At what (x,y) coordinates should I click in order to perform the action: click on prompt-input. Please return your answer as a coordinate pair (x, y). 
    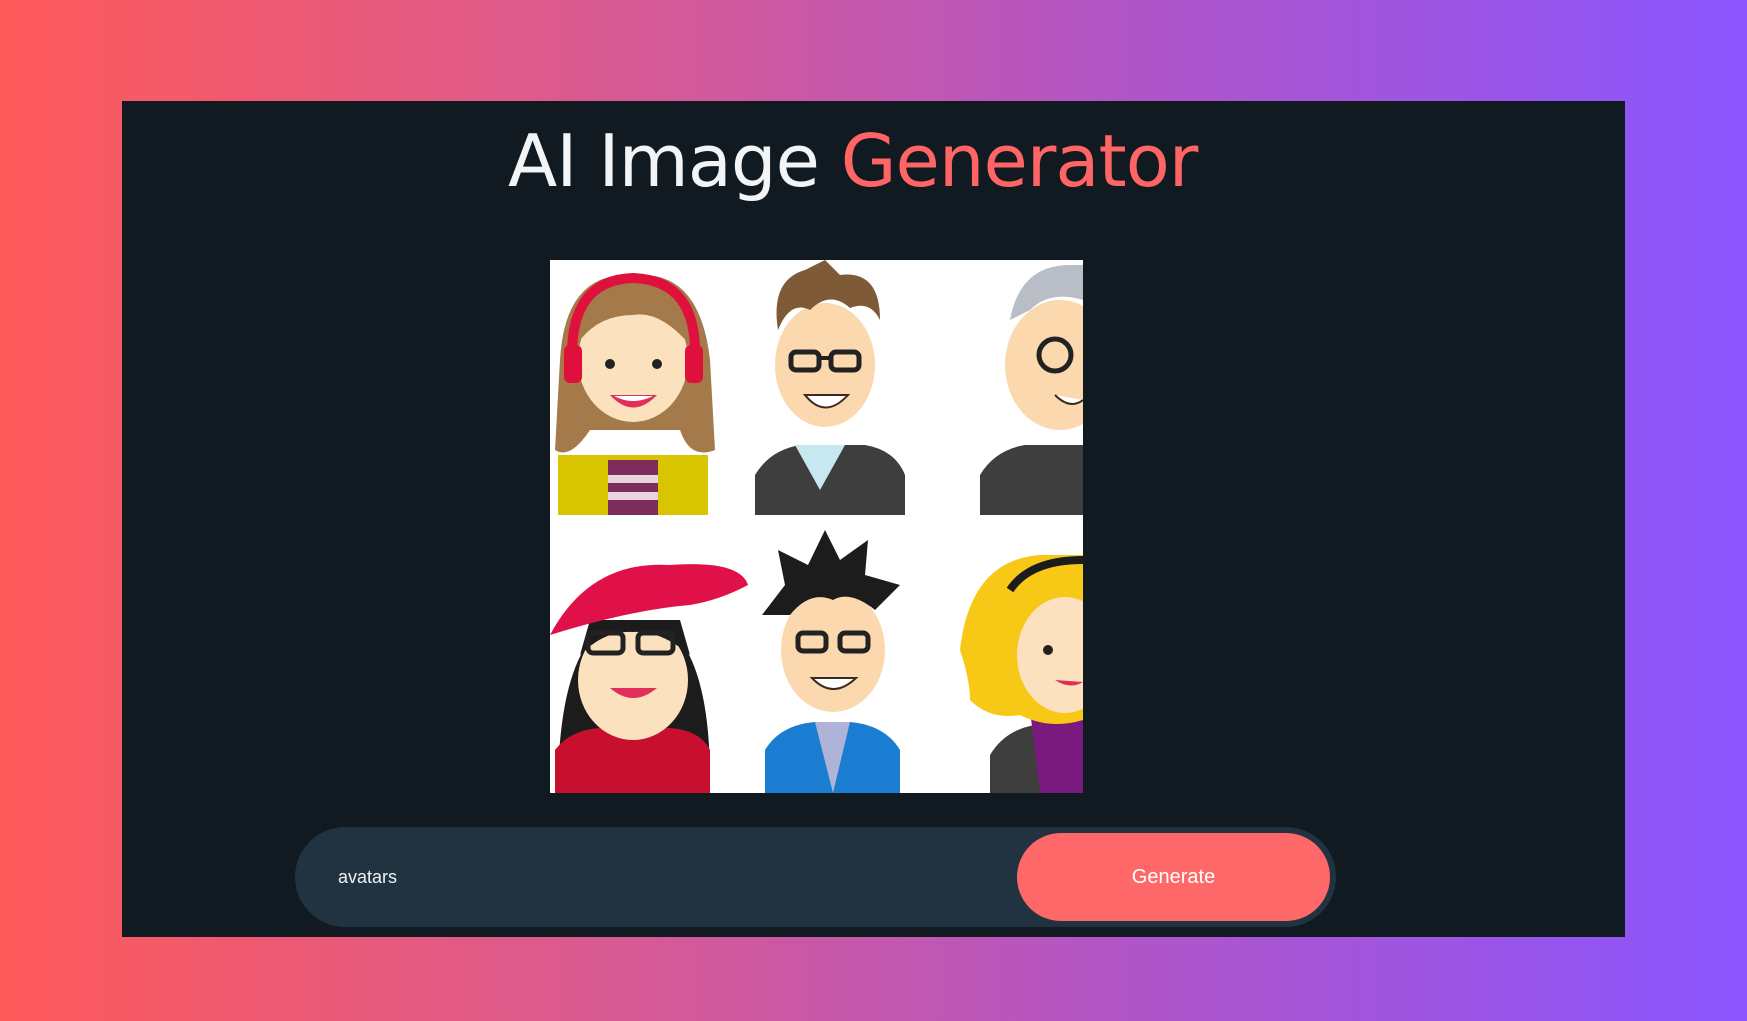
    Looking at the image, I should click on (645, 877).